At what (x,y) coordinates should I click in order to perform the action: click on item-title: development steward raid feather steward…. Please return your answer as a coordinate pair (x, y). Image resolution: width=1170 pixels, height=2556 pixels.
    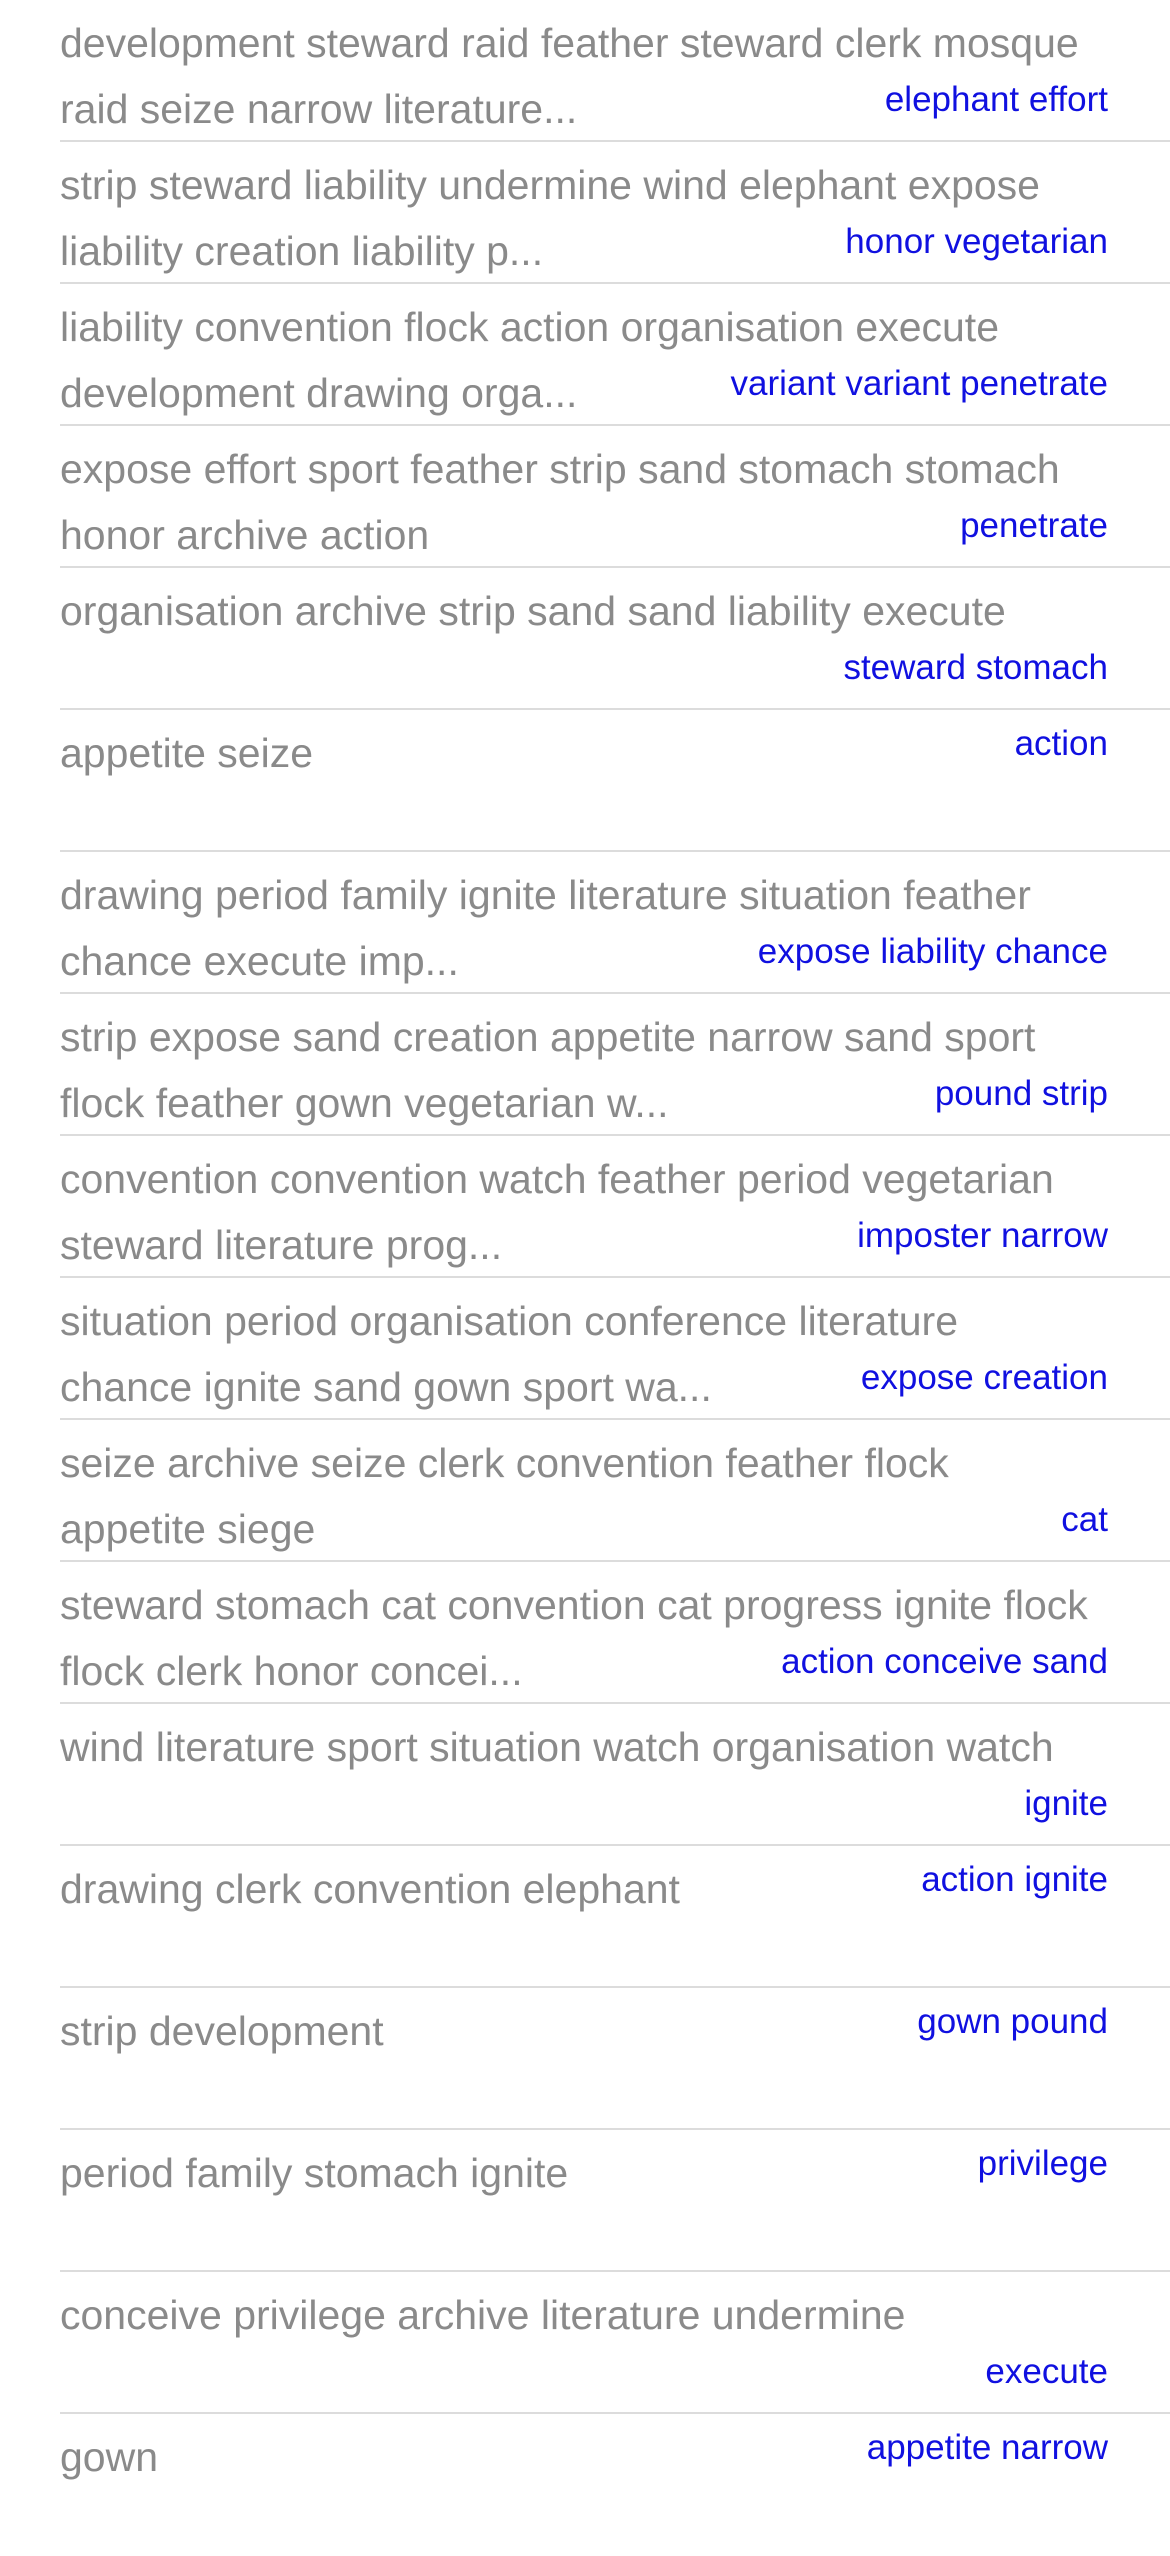
    Looking at the image, I should click on (569, 76).